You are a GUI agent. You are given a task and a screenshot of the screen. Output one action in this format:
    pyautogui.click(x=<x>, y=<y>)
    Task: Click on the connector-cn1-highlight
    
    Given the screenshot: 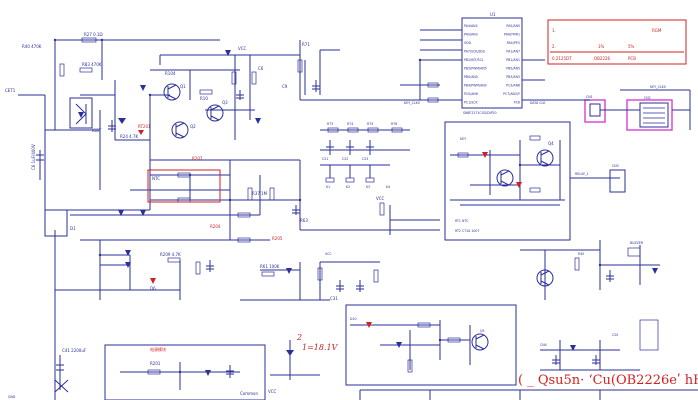 What is the action you would take?
    pyautogui.click(x=595, y=111)
    